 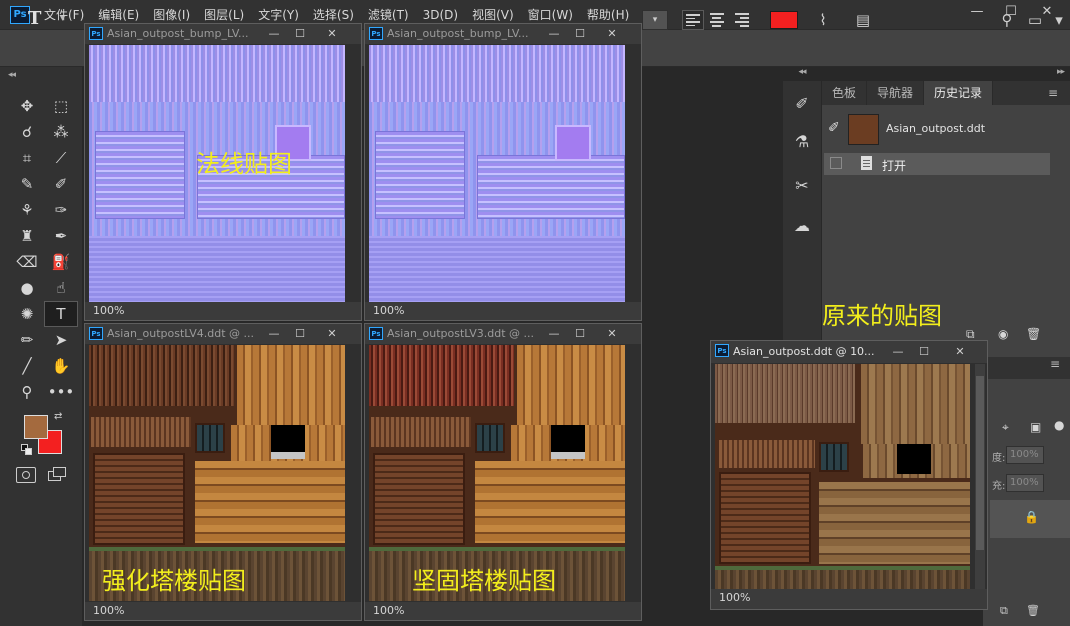 I want to click on lock-position-icon: ⌖, so click(x=1005, y=427).